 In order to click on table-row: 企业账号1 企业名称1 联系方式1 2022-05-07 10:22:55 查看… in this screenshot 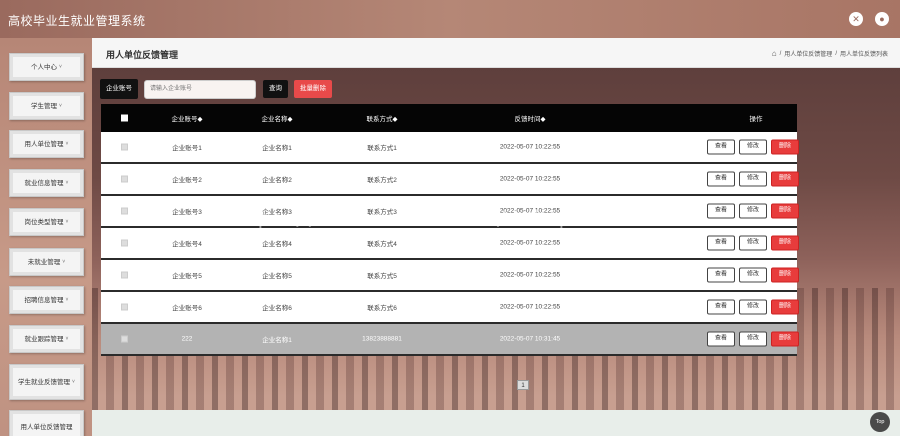, I will do `click(450, 148)`.